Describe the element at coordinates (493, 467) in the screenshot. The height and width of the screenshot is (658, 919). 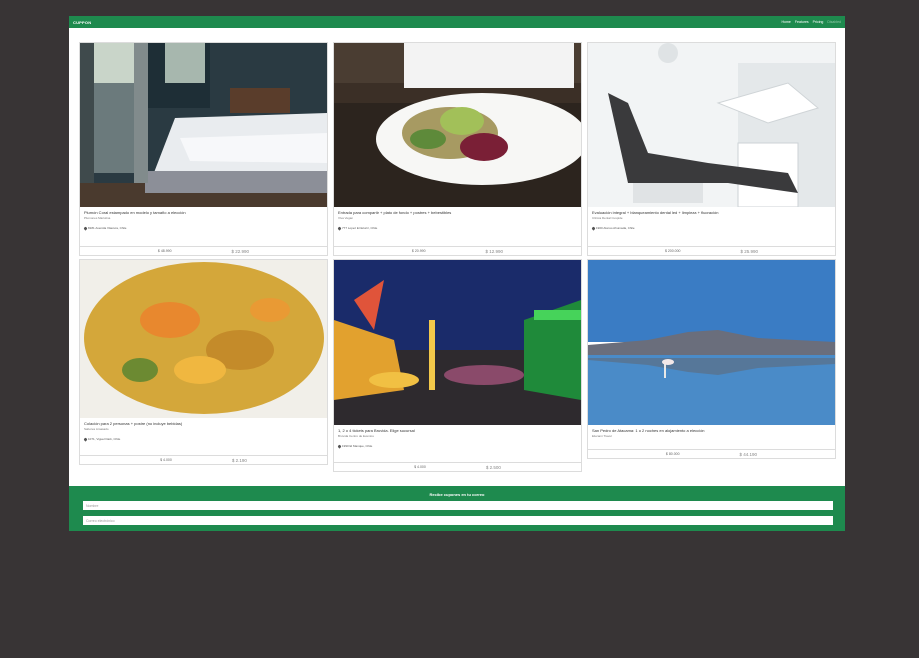
I see `new-price: $ 2.500` at that location.